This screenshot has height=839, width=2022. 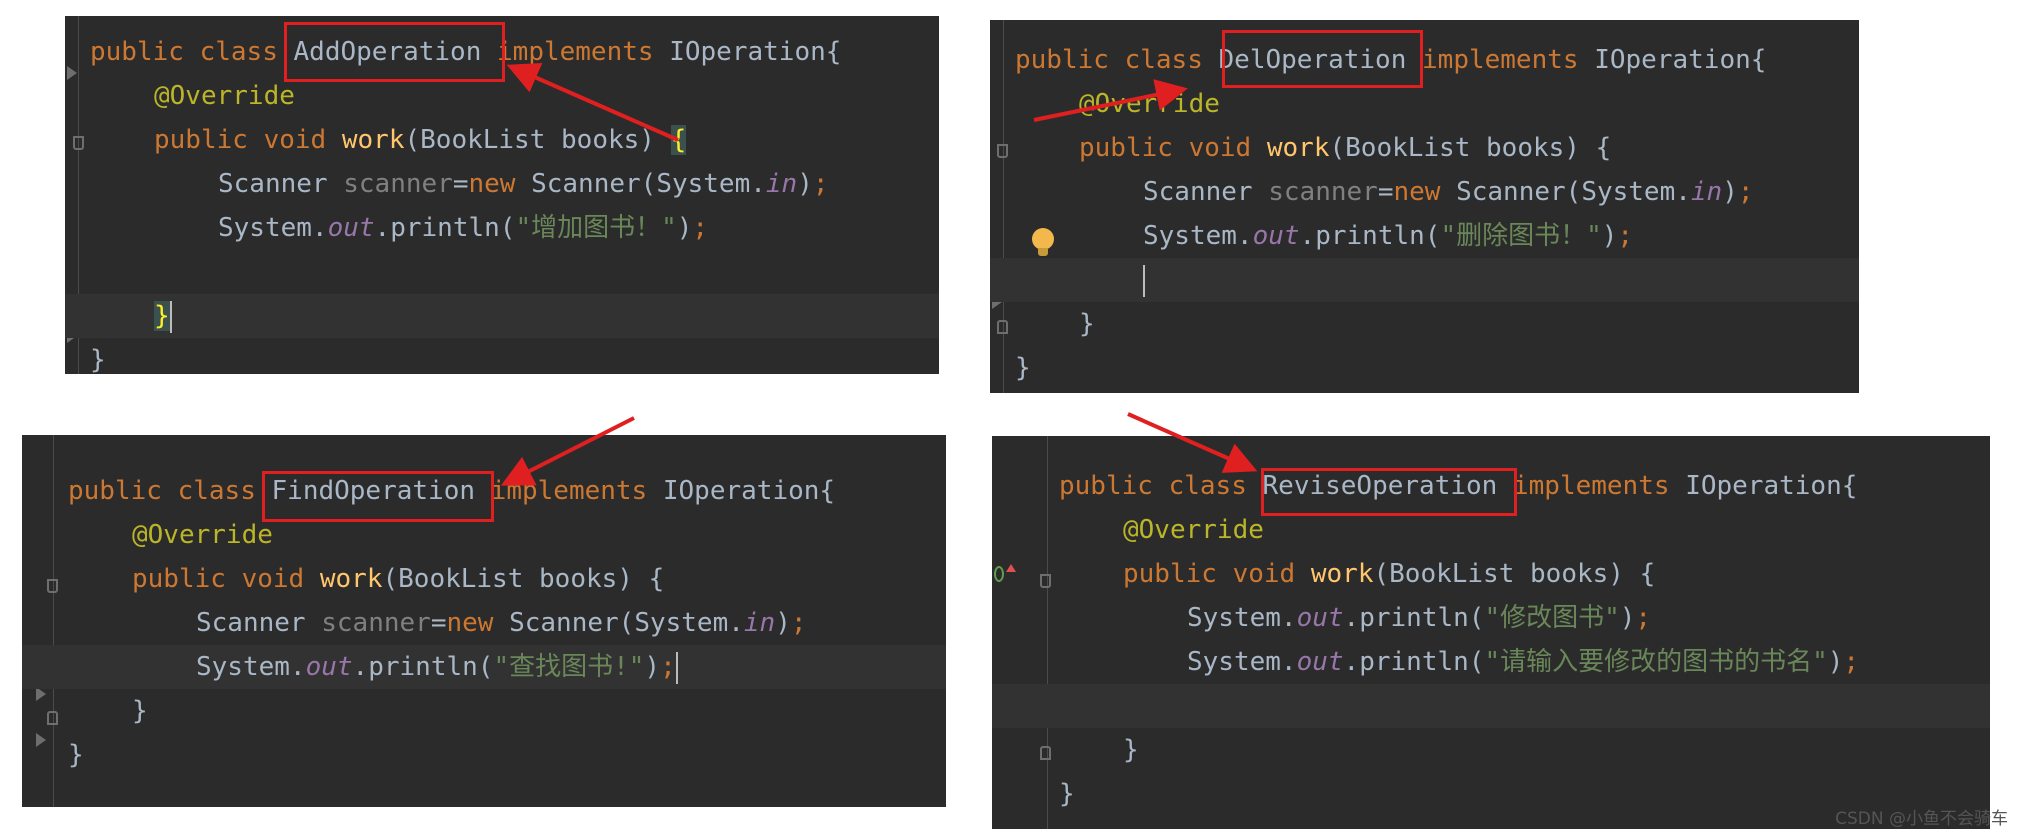 What do you see at coordinates (394, 52) in the screenshot?
I see `highlight-box-add-operation` at bounding box center [394, 52].